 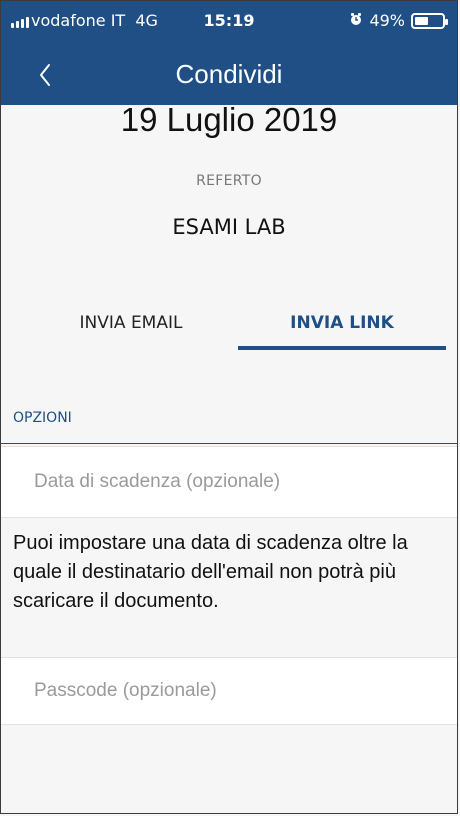 I want to click on status-bar: vodafone IT 4G 15:19 49%, so click(x=229, y=24).